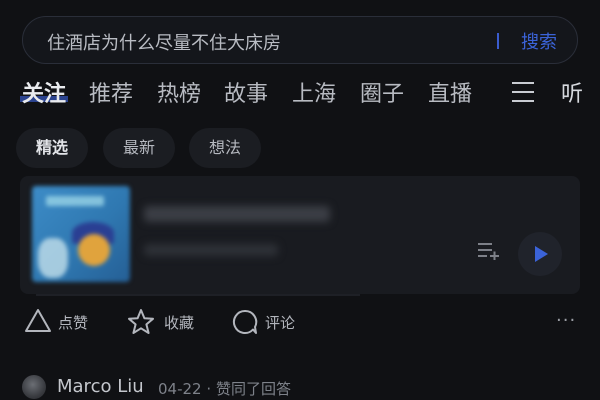 The height and width of the screenshot is (400, 600). Describe the element at coordinates (198, 295) in the screenshot. I see `divider` at that location.